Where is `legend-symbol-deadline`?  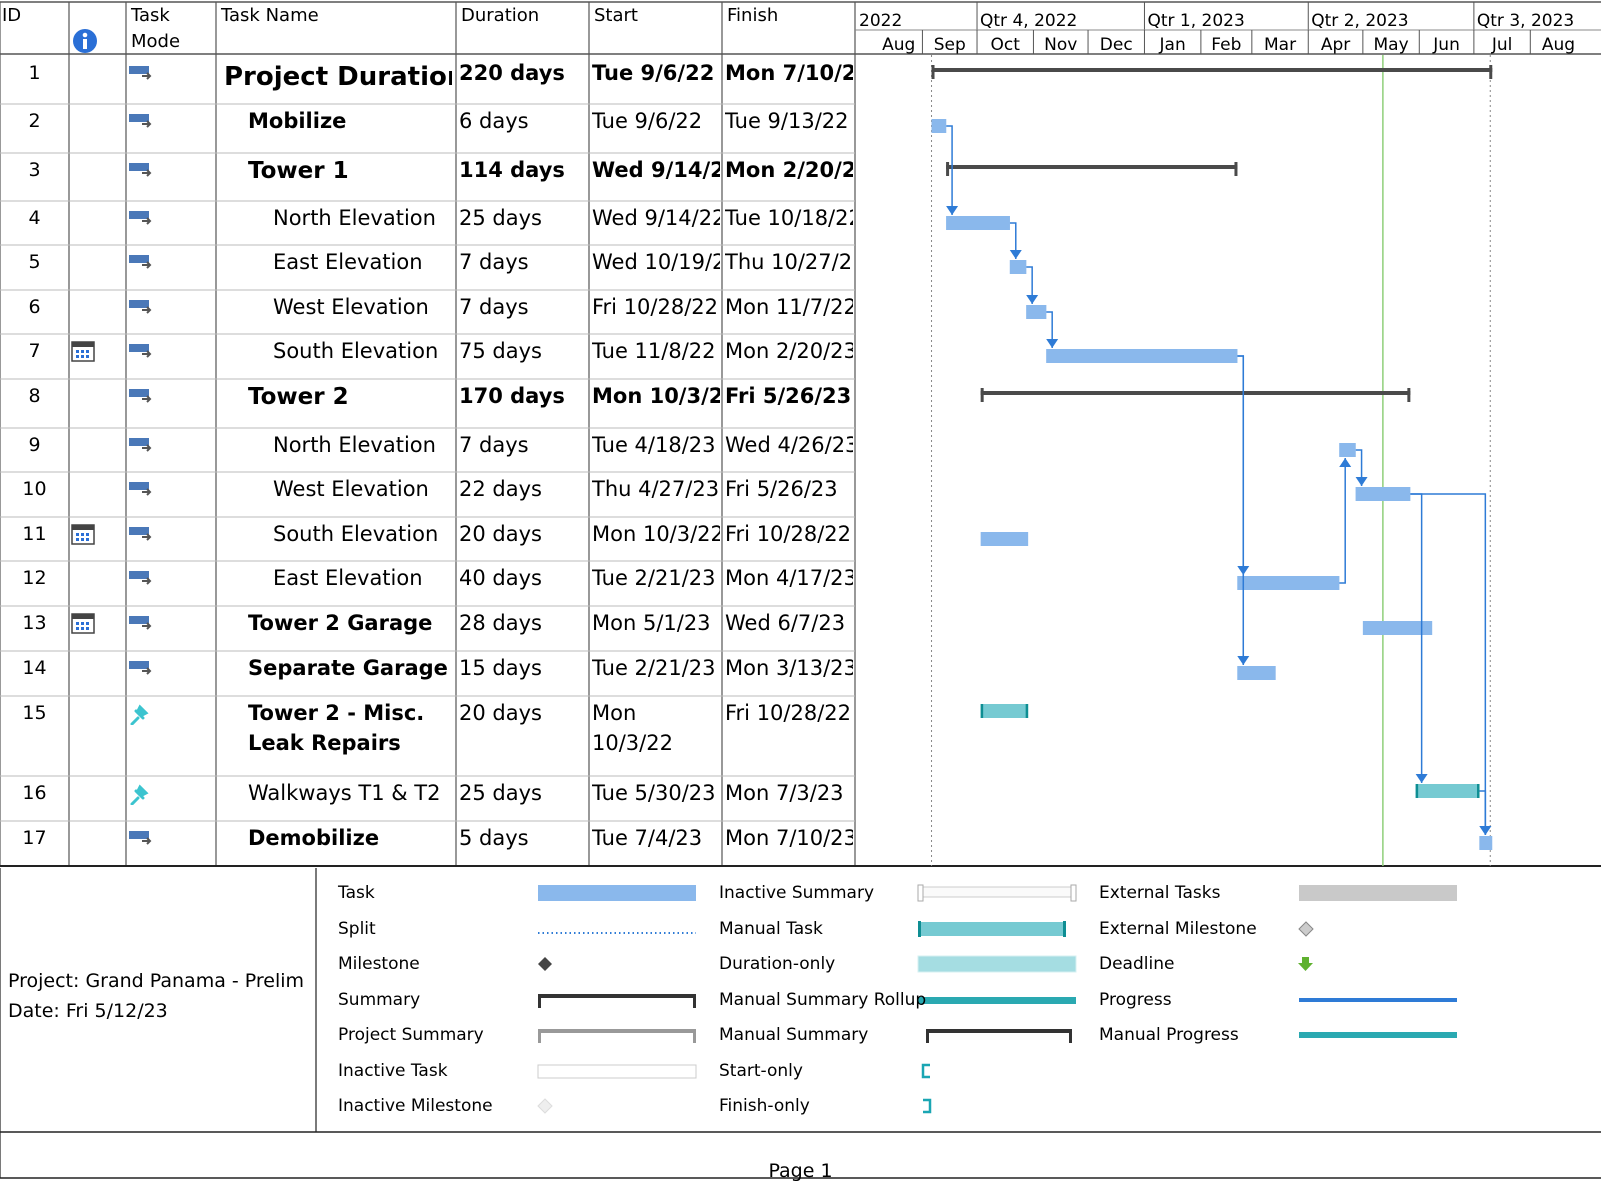
legend-symbol-deadline is located at coordinates (1305, 964).